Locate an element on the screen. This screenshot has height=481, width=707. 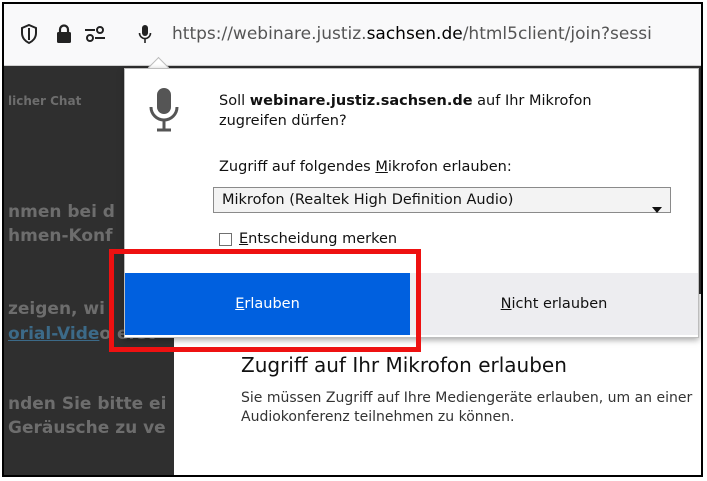
audio-dialog-title: Zugriff auf Ihr Mikrofon erlauben is located at coordinates (404, 365).